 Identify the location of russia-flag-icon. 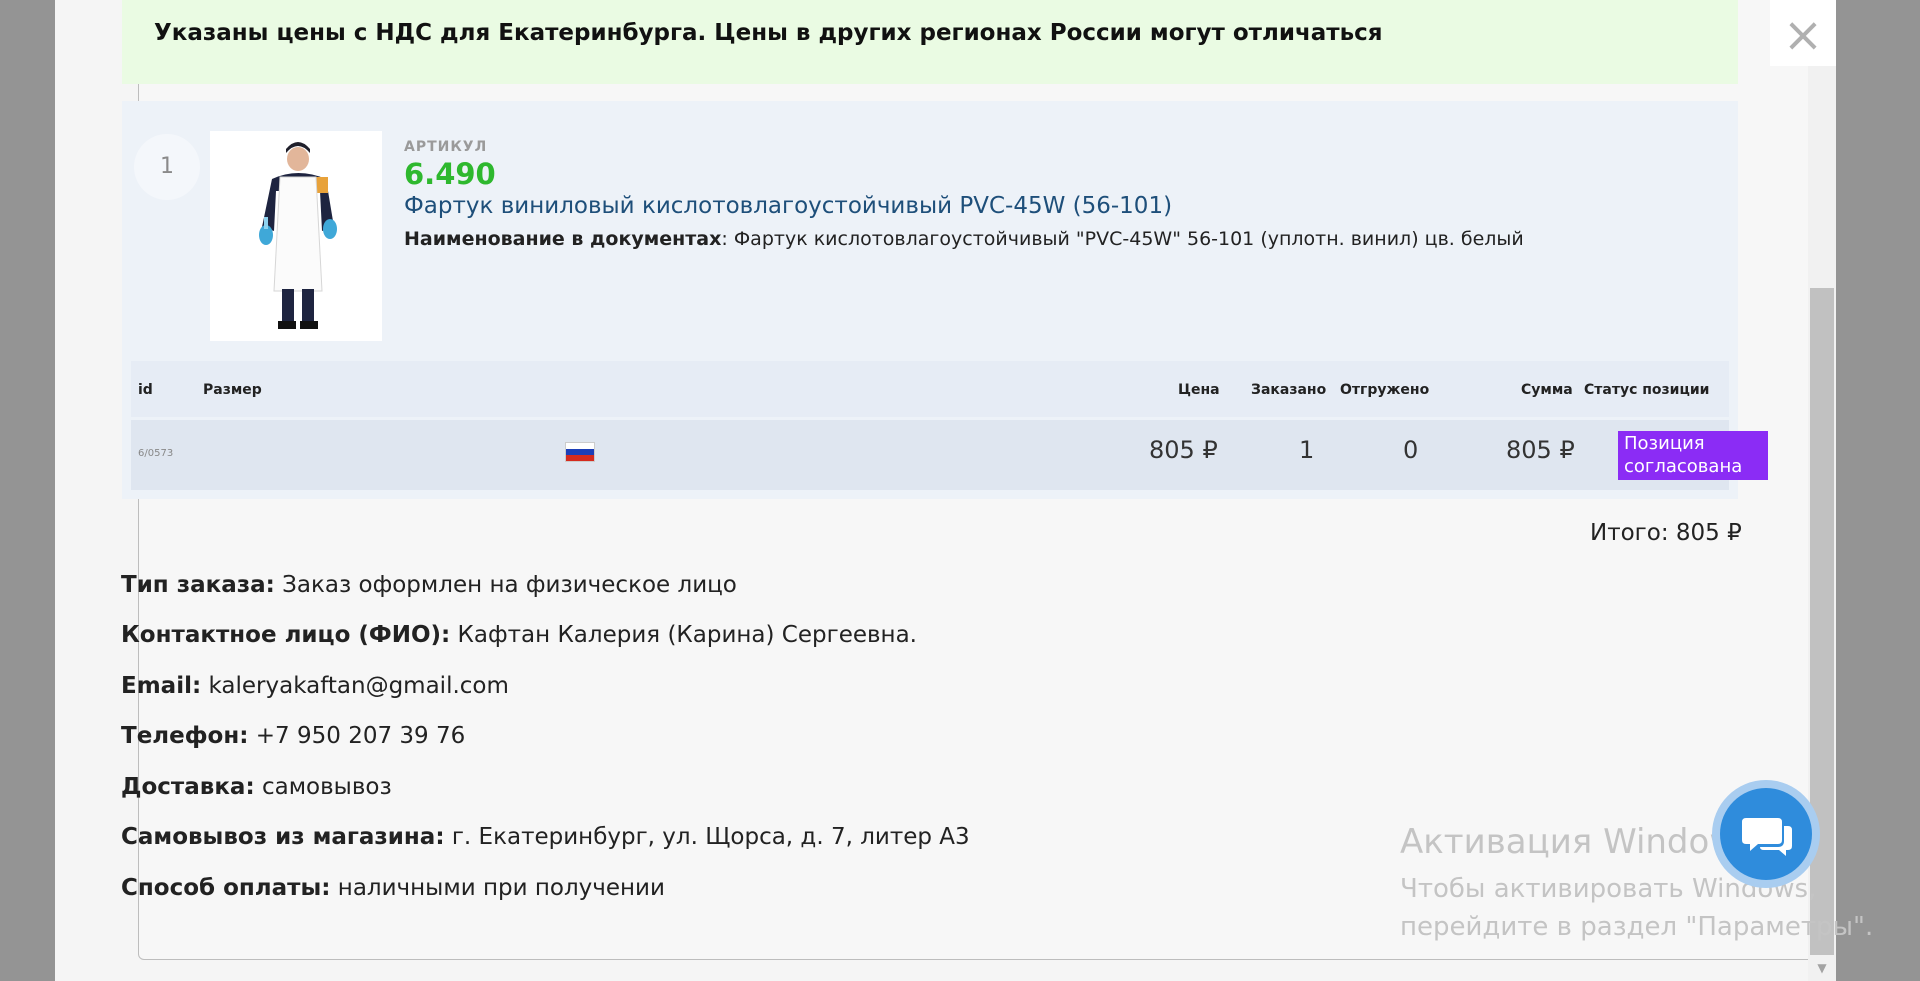
(580, 452).